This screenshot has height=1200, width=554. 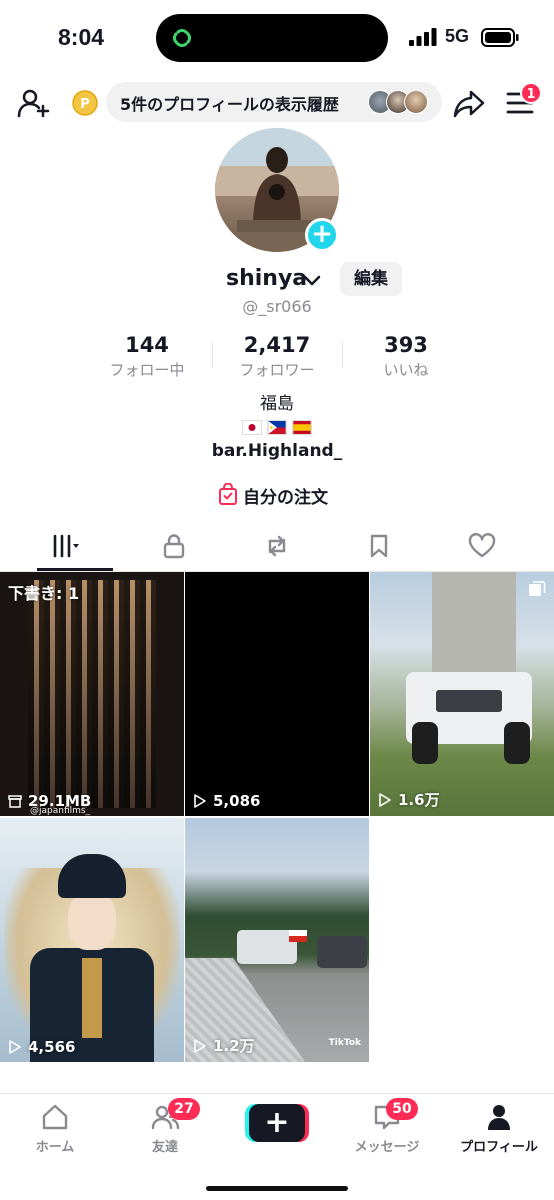 What do you see at coordinates (81, 37) in the screenshot?
I see `clock: 8:04` at bounding box center [81, 37].